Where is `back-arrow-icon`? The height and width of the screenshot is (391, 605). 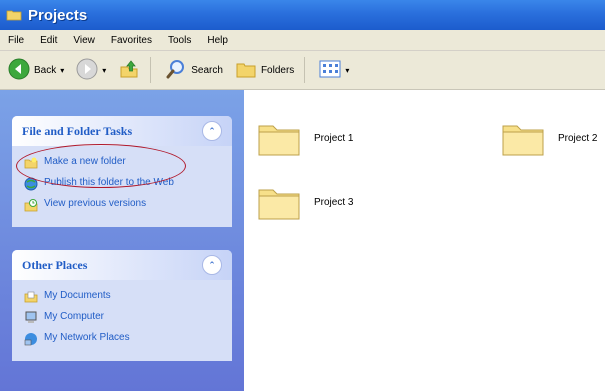 back-arrow-icon is located at coordinates (19, 70).